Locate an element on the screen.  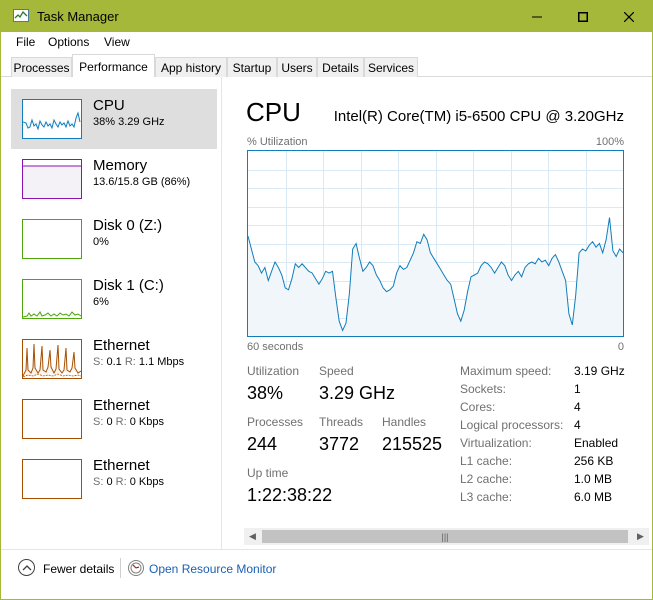
threads-value: 3772 is located at coordinates (339, 444).